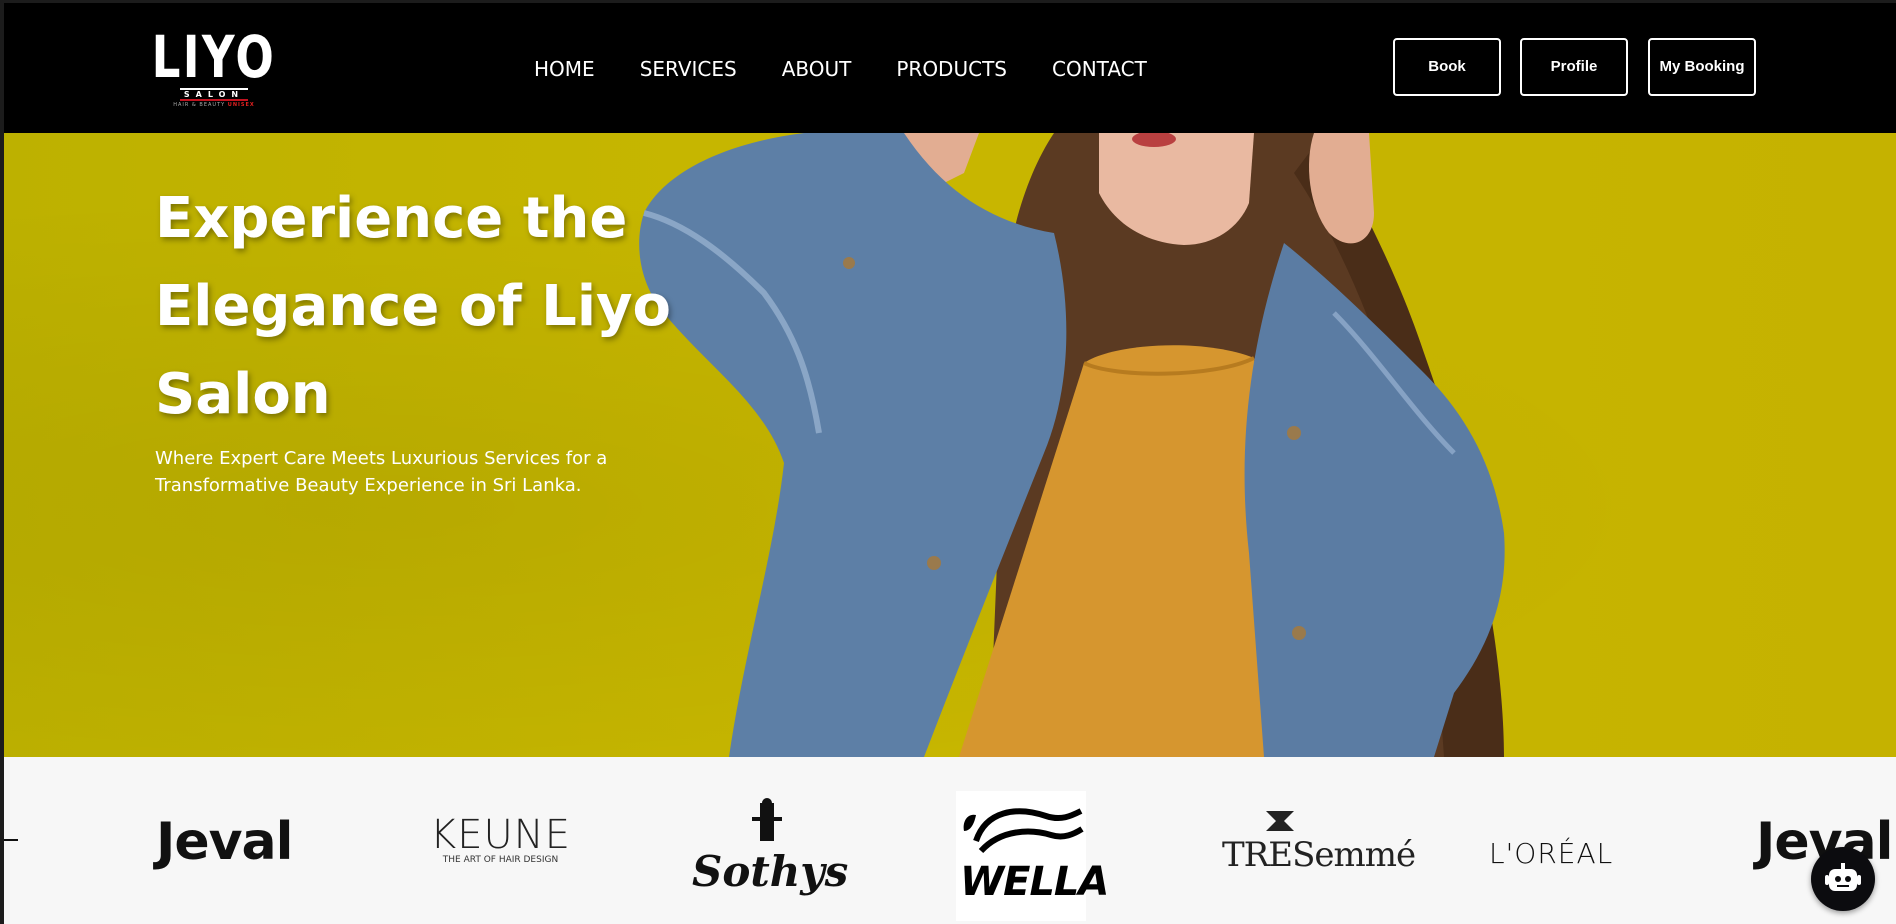  What do you see at coordinates (1034, 882) in the screenshot?
I see `brand-name-wella: WELLA` at bounding box center [1034, 882].